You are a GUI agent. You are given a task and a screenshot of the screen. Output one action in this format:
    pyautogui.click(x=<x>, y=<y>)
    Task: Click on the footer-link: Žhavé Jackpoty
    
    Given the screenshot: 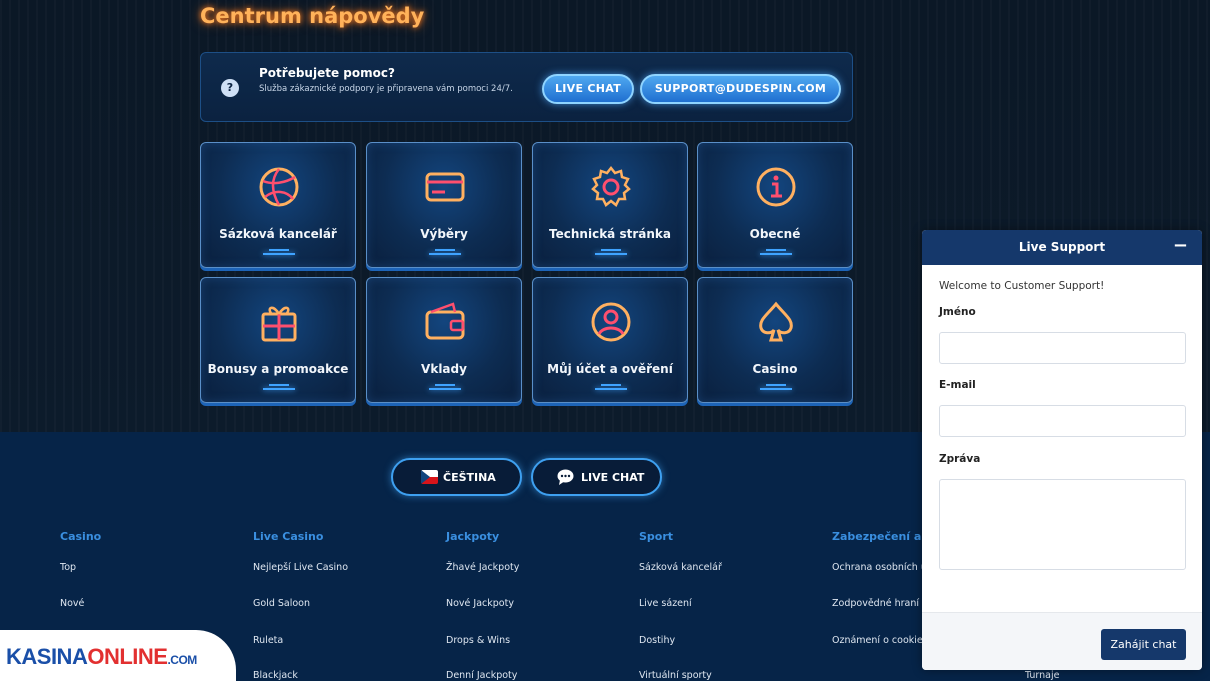 What is the action you would take?
    pyautogui.click(x=482, y=567)
    